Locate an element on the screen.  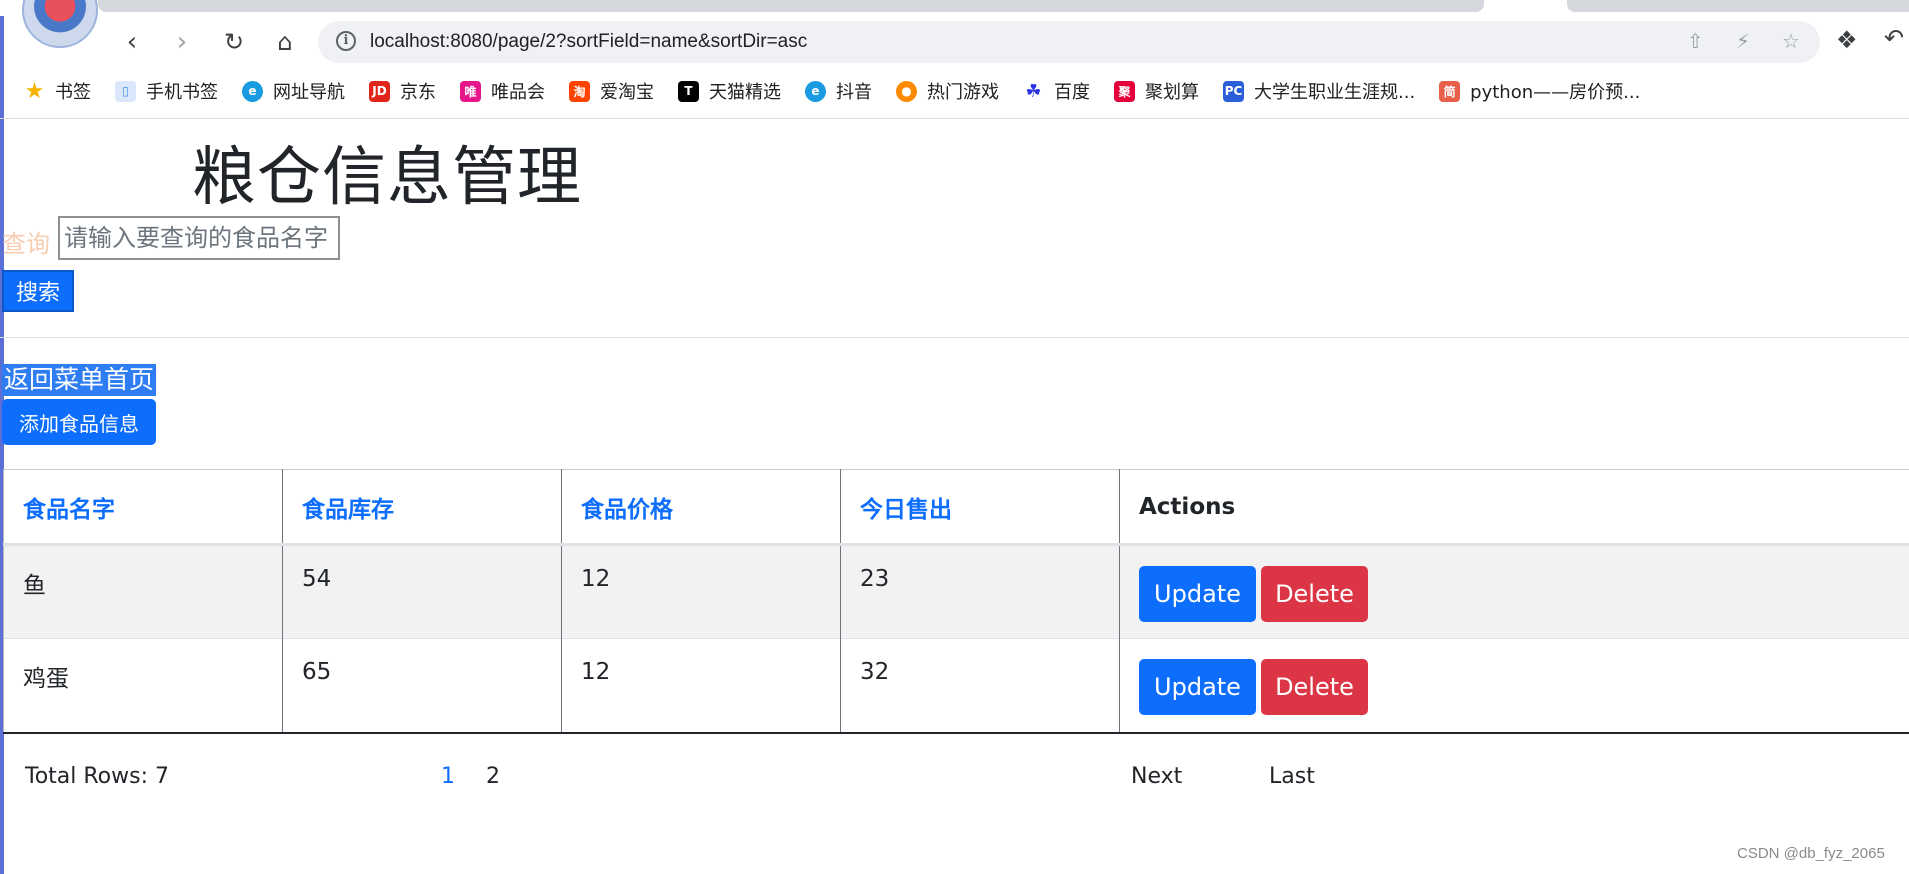
forward-arrow-icon: › is located at coordinates (182, 42).